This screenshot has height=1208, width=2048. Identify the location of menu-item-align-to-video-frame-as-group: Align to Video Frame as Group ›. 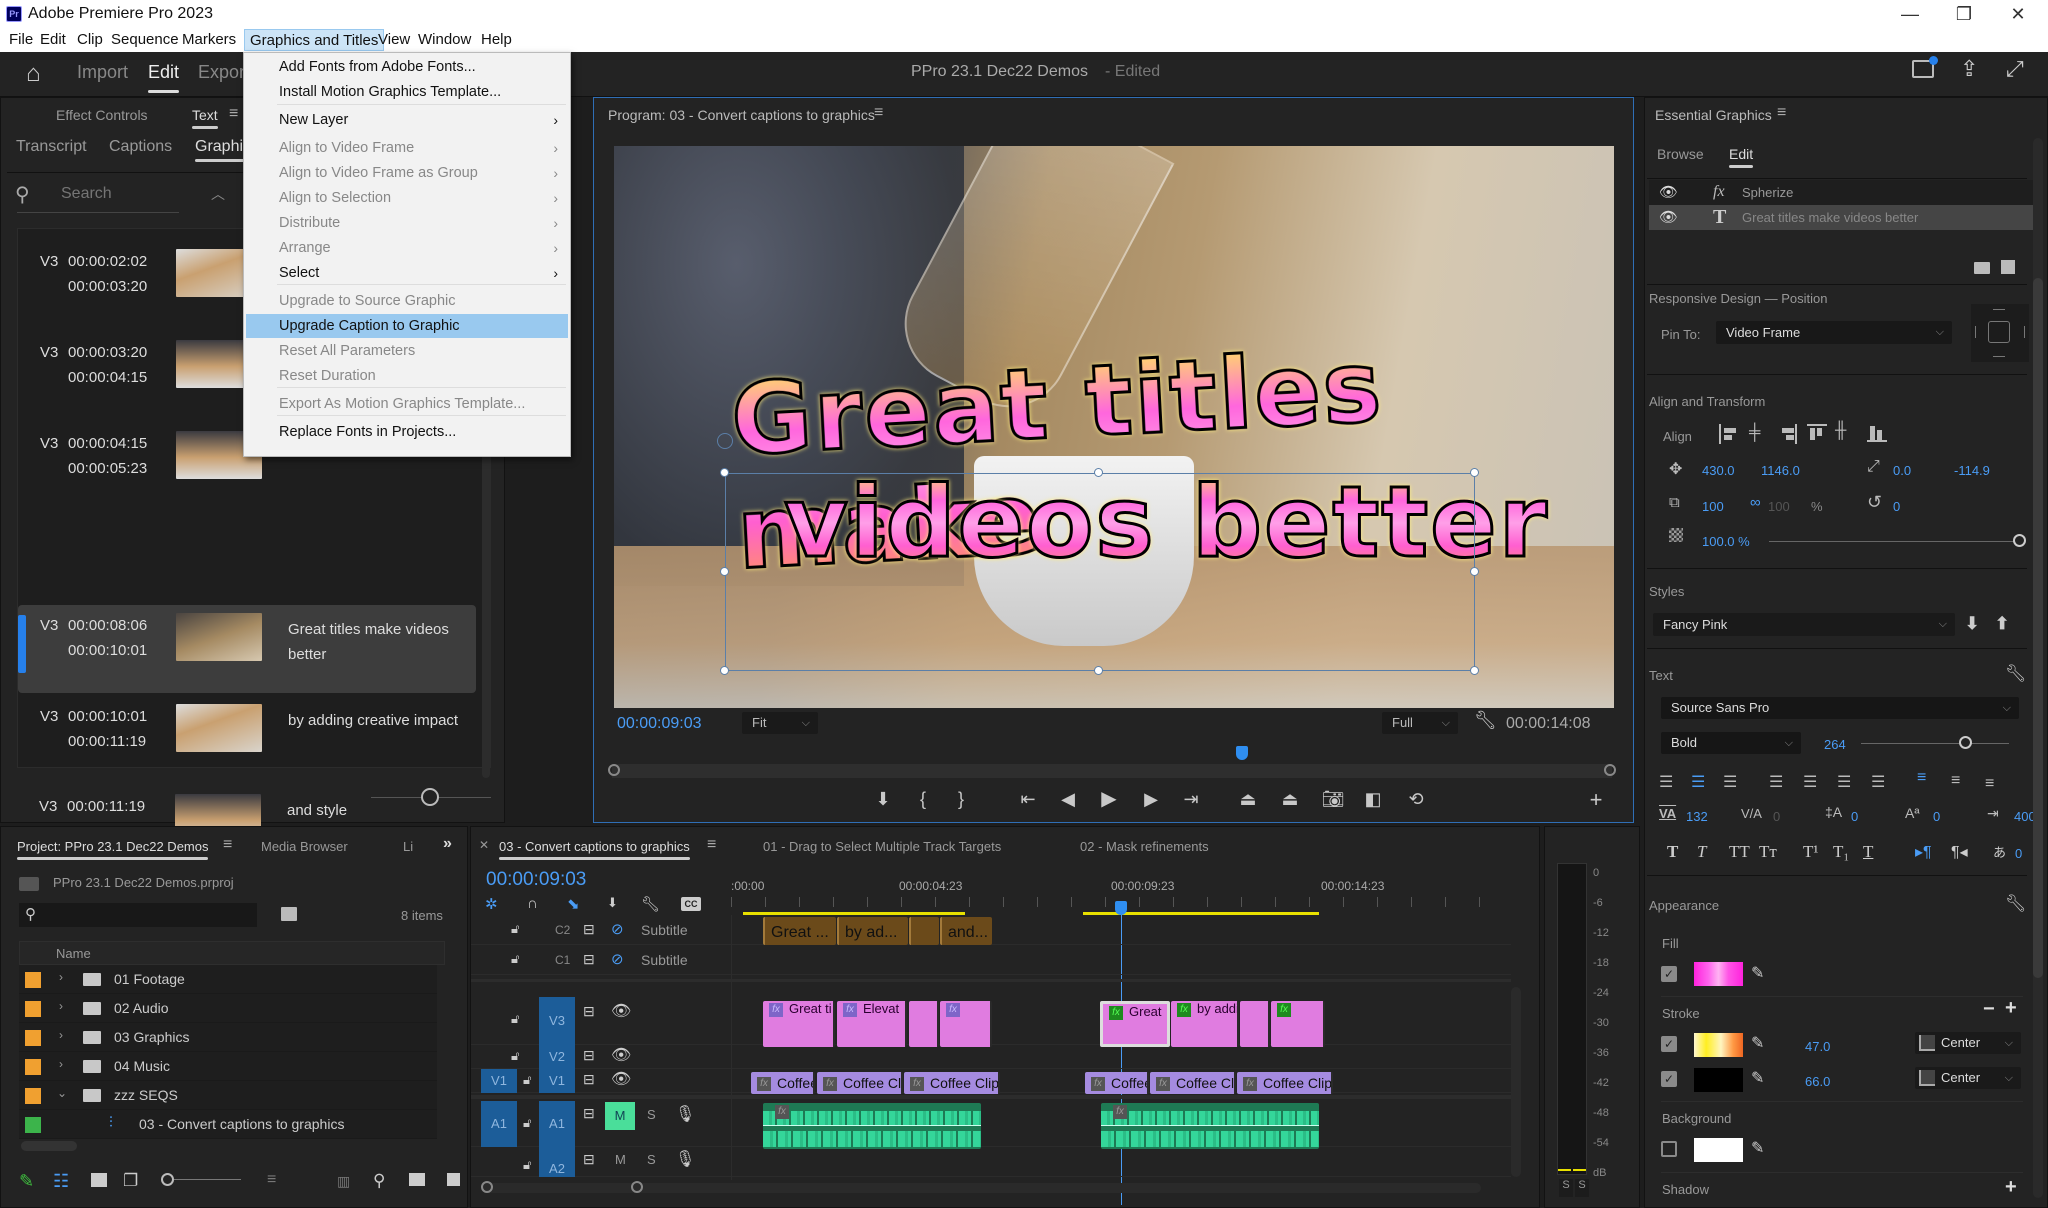
(407, 173).